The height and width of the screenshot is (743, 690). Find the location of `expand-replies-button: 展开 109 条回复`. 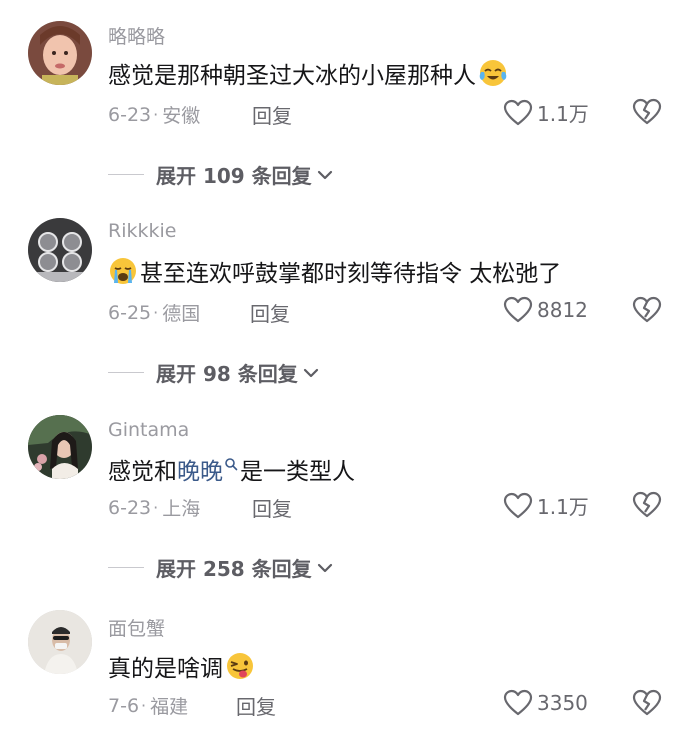

expand-replies-button: 展开 109 条回复 is located at coordinates (221, 174).